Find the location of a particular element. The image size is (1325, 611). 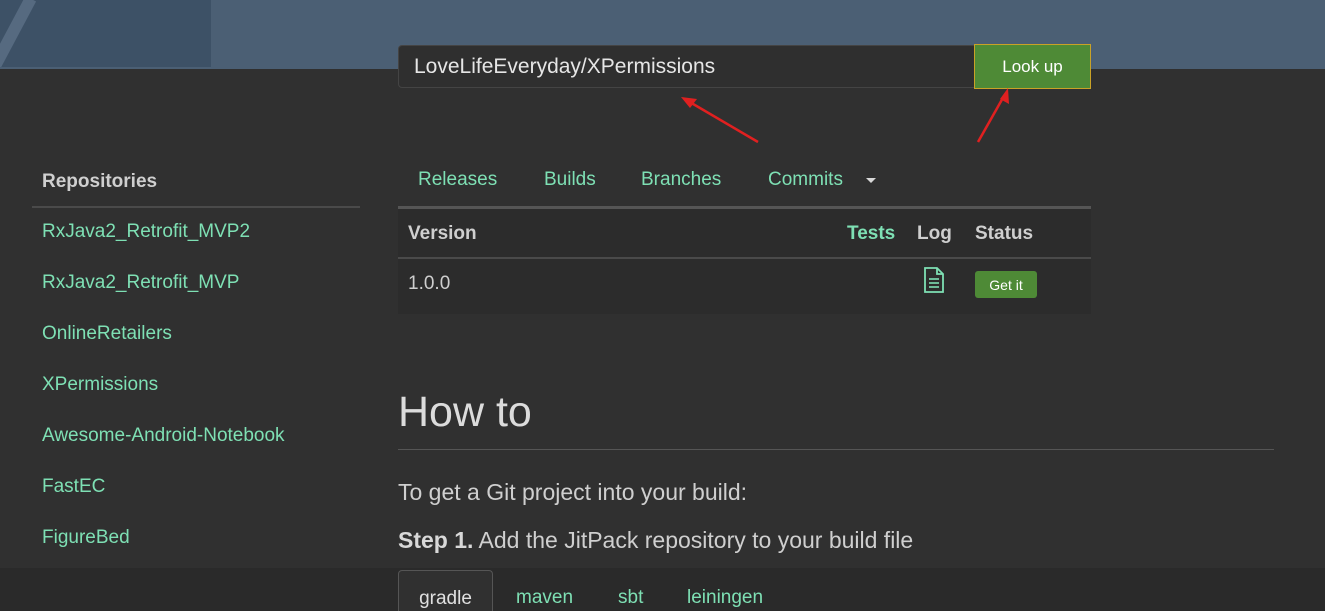

howto-divider is located at coordinates (836, 449).